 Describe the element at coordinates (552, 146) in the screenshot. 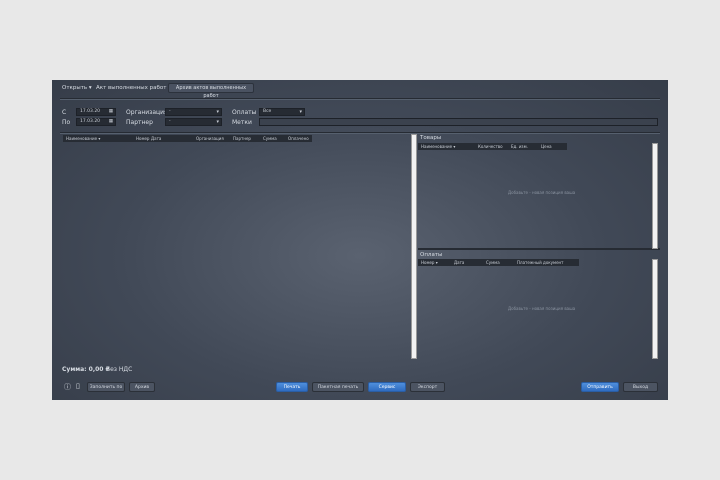

I see `col-price: Цена` at that location.